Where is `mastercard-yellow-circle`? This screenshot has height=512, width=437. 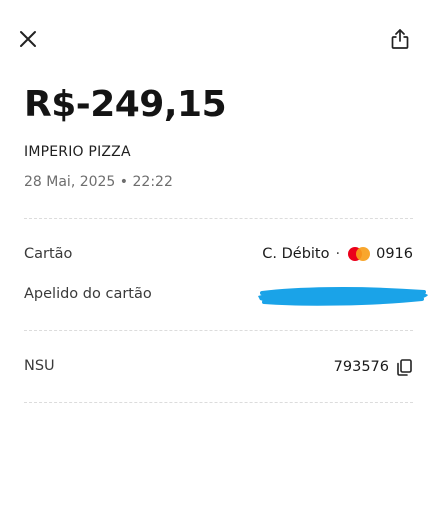
mastercard-yellow-circle is located at coordinates (363, 254).